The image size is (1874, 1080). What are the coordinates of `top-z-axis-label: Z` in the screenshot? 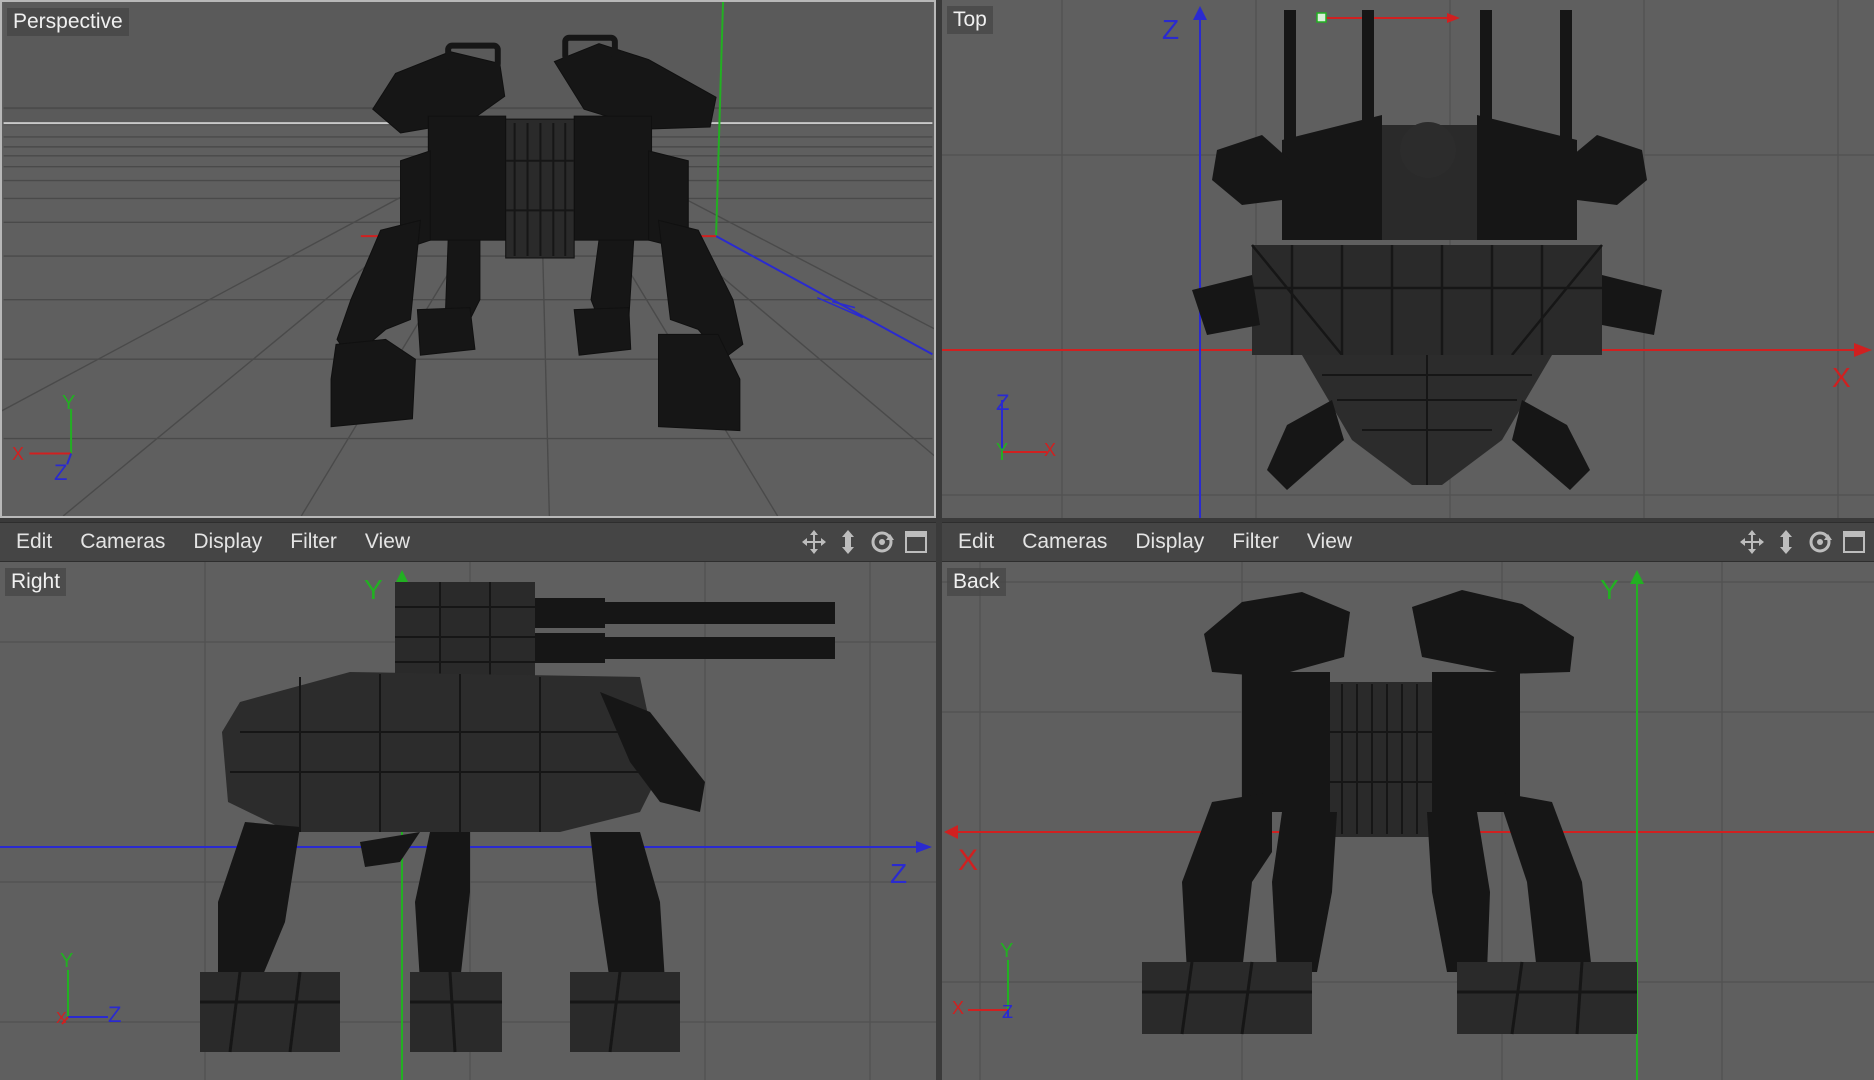 It's located at (1171, 29).